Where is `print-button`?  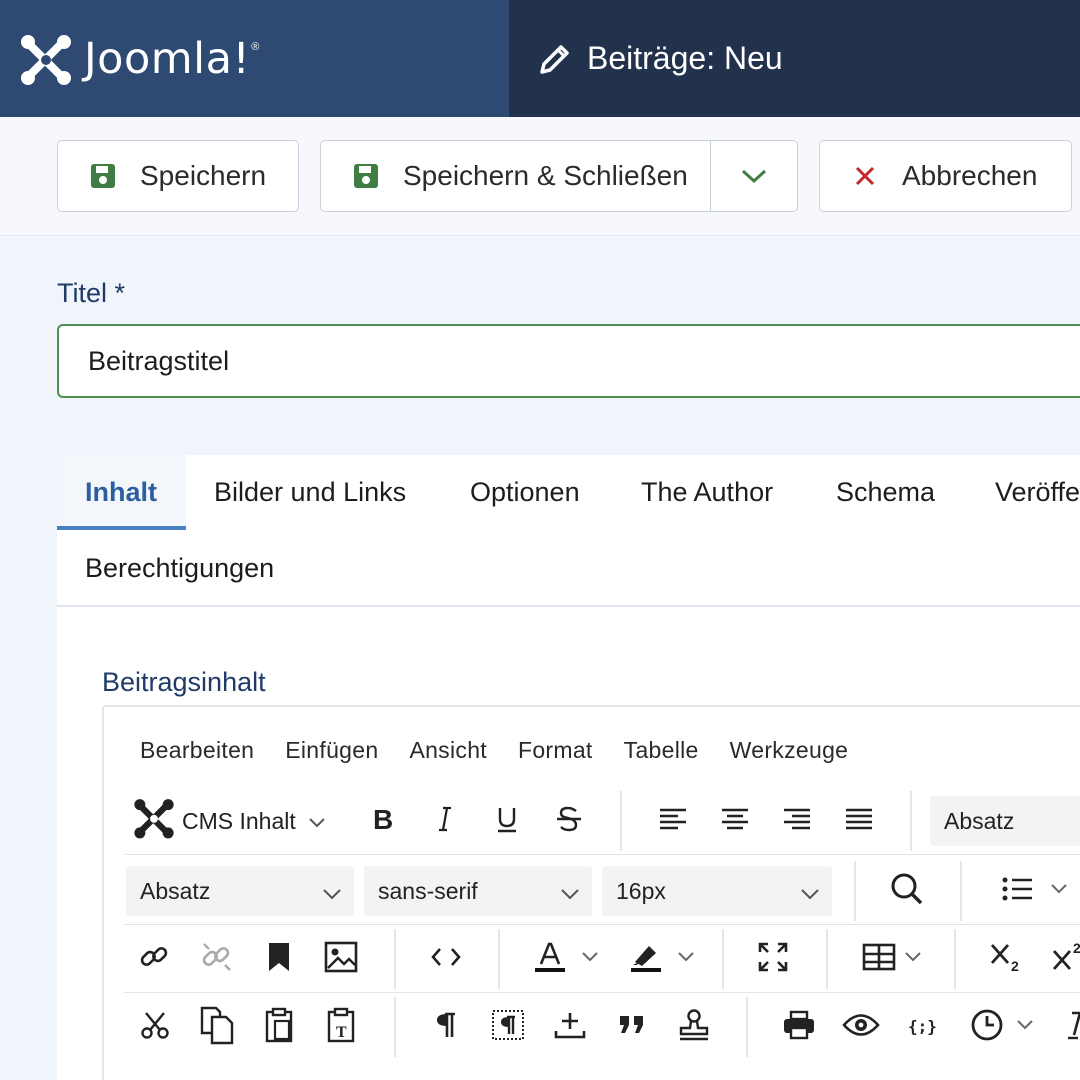 print-button is located at coordinates (799, 1027).